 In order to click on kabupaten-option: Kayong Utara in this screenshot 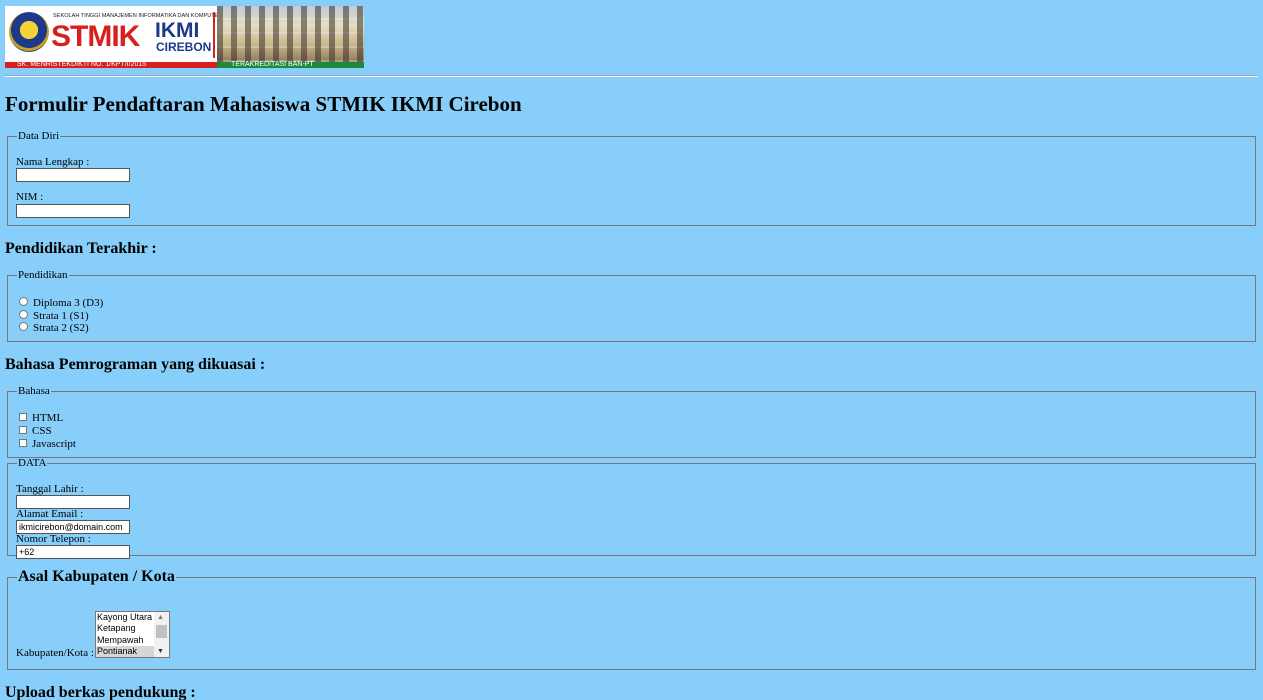, I will do `click(125, 617)`.